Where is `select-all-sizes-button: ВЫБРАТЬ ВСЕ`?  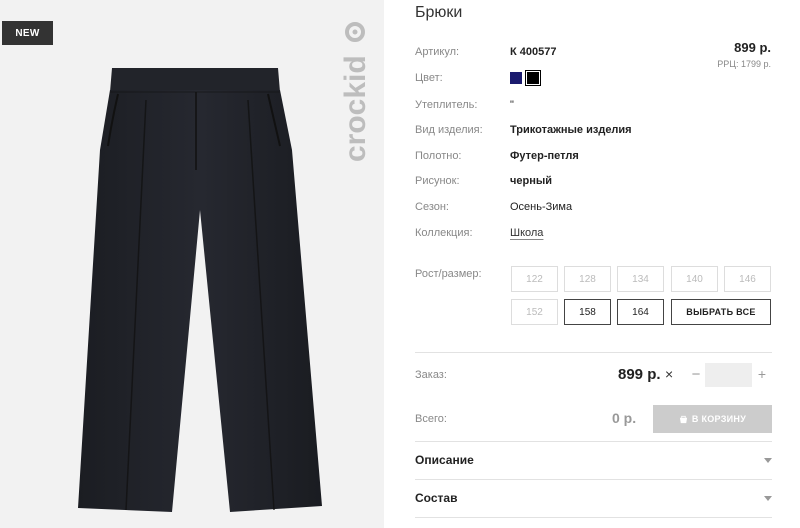
select-all-sizes-button: ВЫБРАТЬ ВСЕ is located at coordinates (721, 312).